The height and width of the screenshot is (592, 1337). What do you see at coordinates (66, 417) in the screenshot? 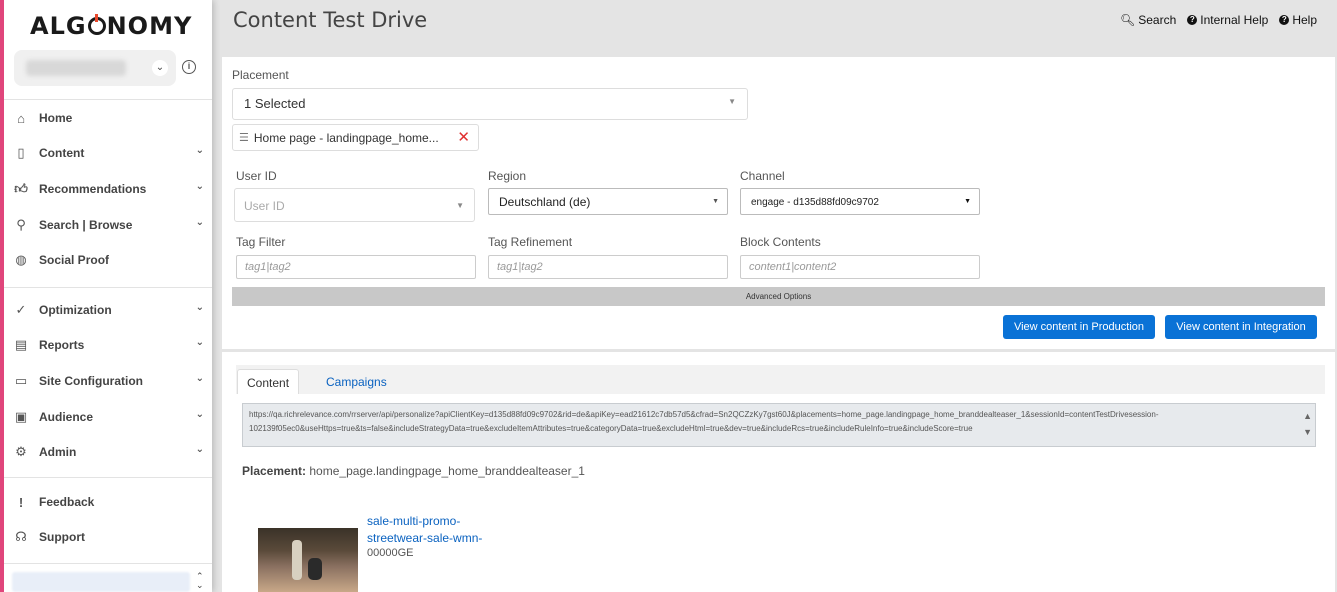
I see `sidebar-item-label: Audience` at bounding box center [66, 417].